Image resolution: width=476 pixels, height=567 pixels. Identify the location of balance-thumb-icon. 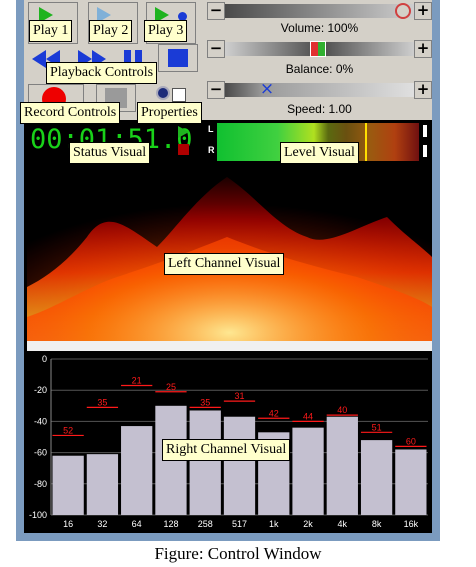
(318, 49).